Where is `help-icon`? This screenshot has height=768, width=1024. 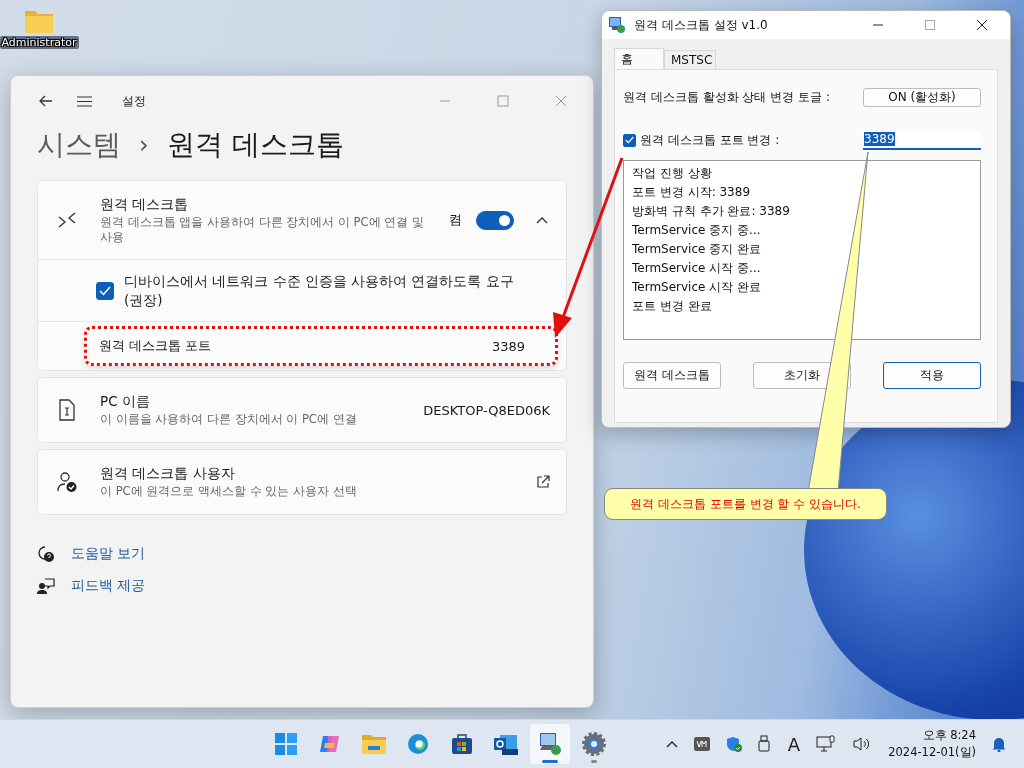
help-icon is located at coordinates (46, 554).